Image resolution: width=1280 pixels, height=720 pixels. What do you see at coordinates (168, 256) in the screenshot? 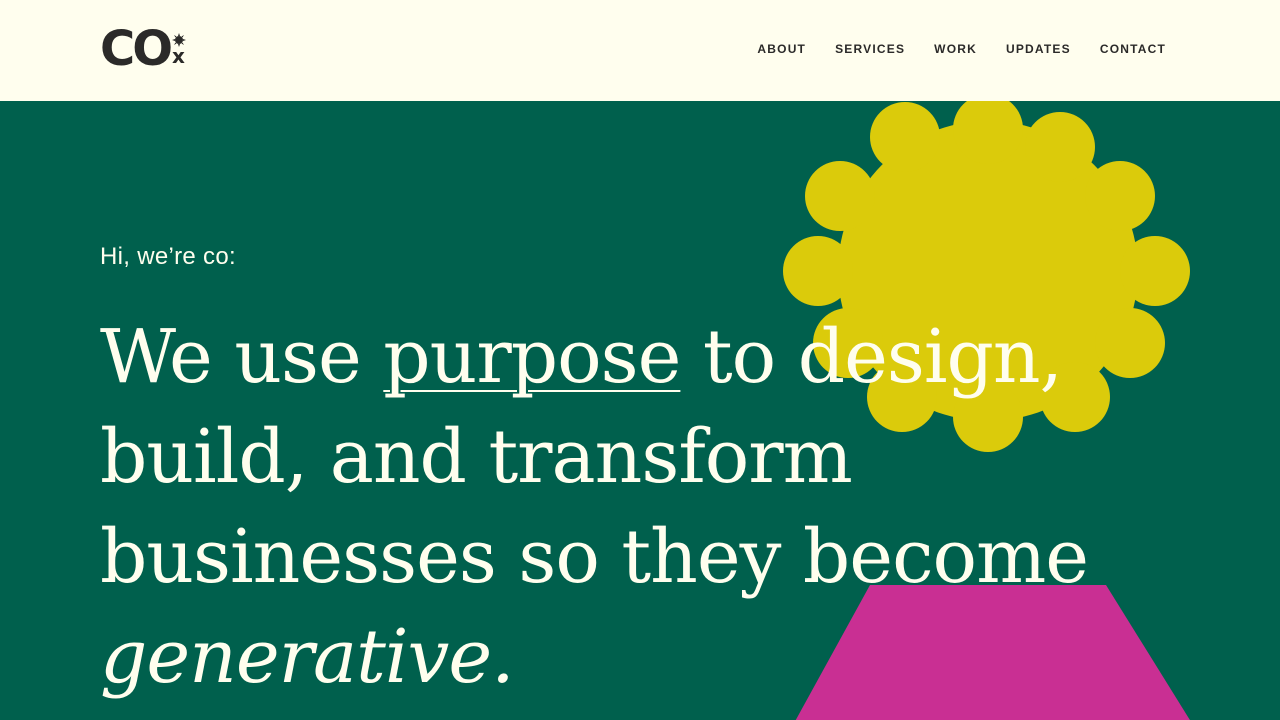
I see `hero-intro: Hi, we’re co:` at bounding box center [168, 256].